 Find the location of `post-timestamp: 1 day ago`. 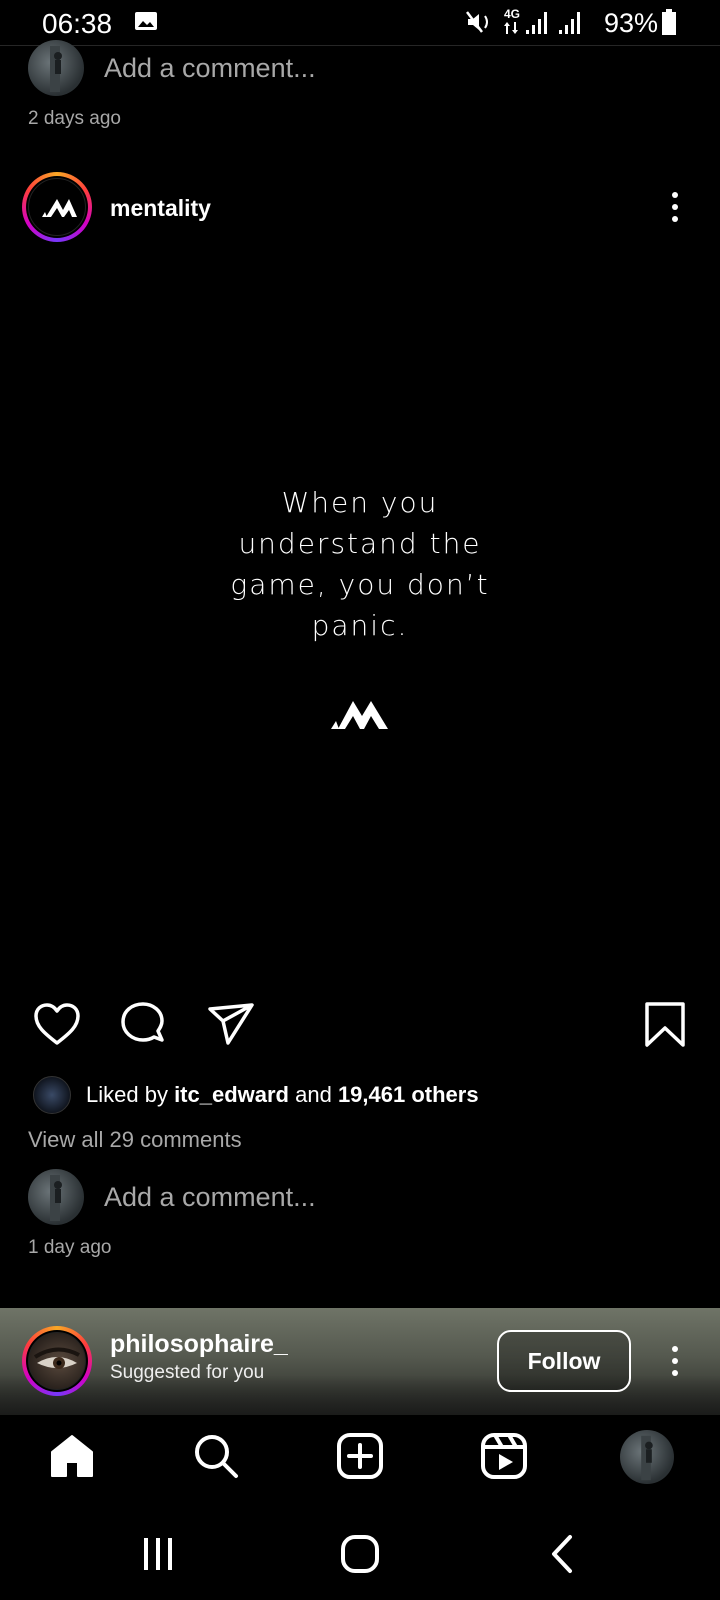

post-timestamp: 1 day ago is located at coordinates (70, 1247).